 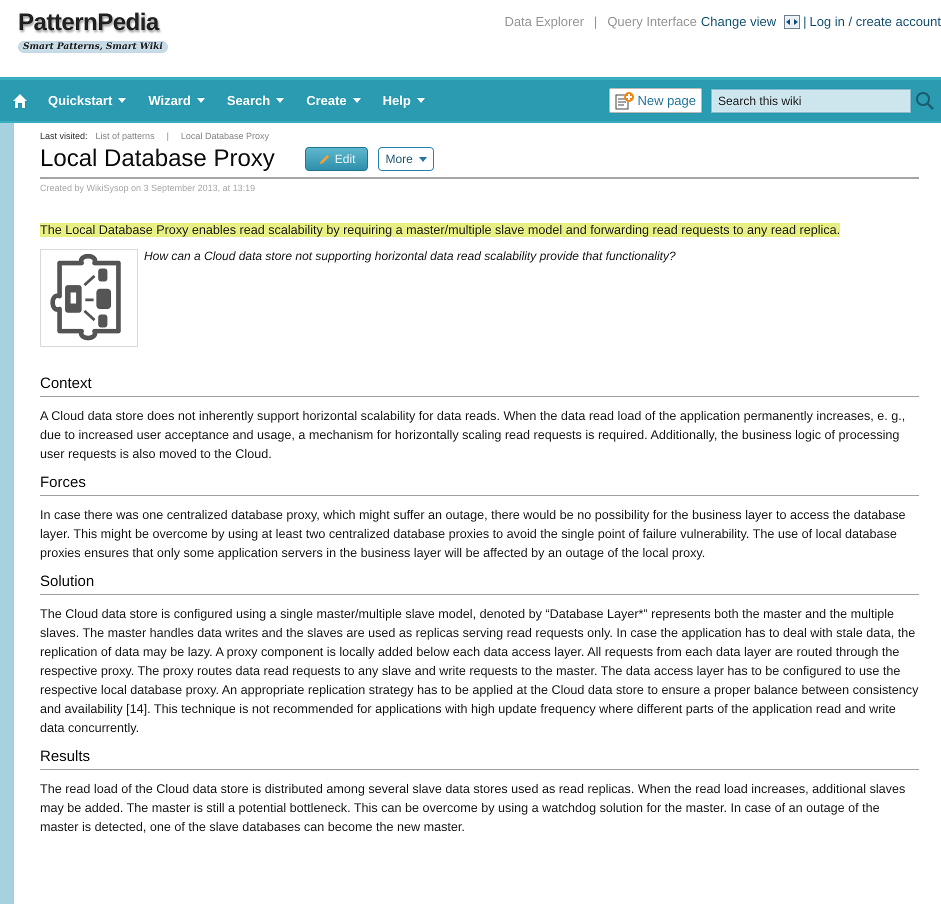 I want to click on expand-icon, so click(x=792, y=21).